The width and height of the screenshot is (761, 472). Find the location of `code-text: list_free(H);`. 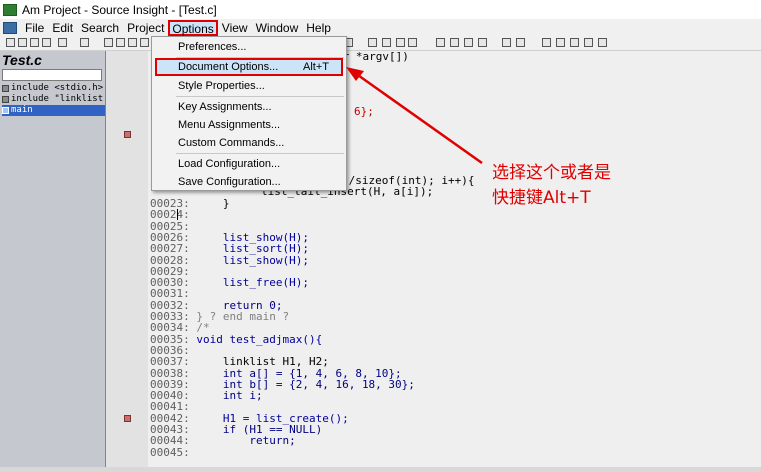

code-text: list_free(H); is located at coordinates (252, 283).